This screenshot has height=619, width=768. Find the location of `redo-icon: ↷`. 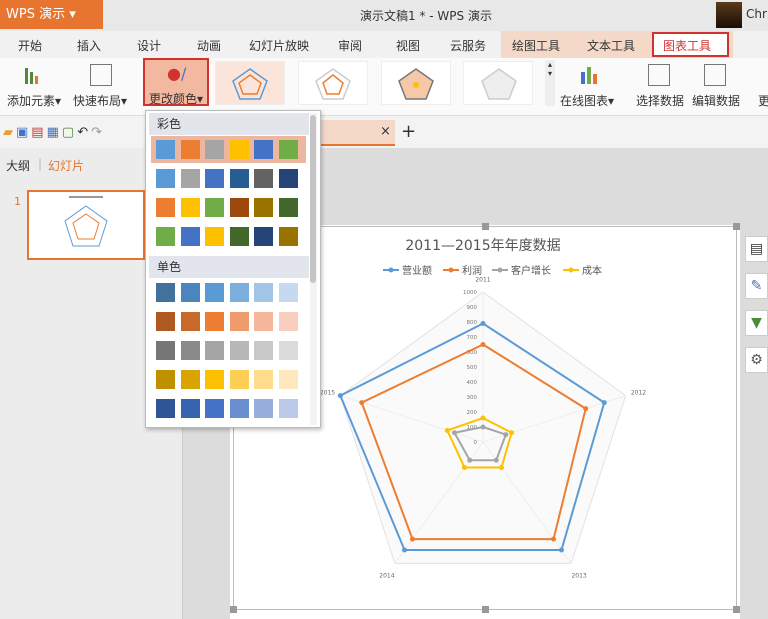

redo-icon: ↷ is located at coordinates (98, 132).